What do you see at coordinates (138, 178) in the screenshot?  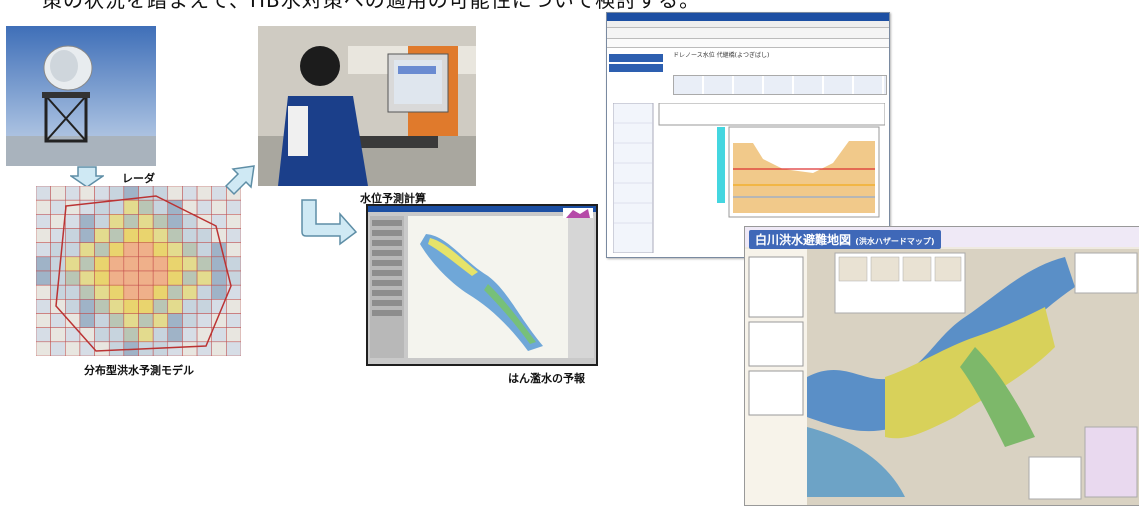 I see `radar-caption: レーダ` at bounding box center [138, 178].